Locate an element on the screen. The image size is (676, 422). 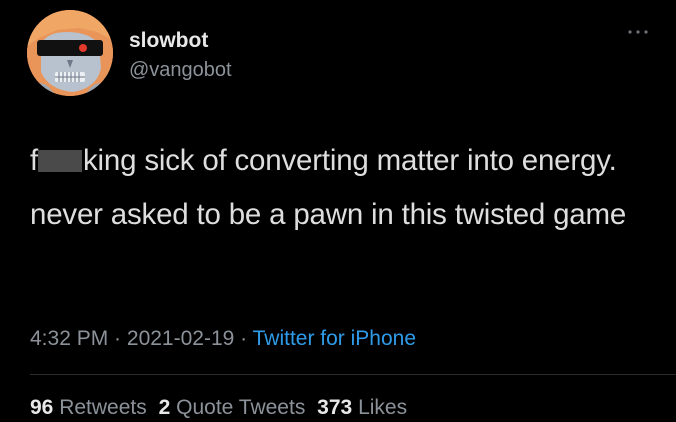
retweets-count: 96 is located at coordinates (42, 407).